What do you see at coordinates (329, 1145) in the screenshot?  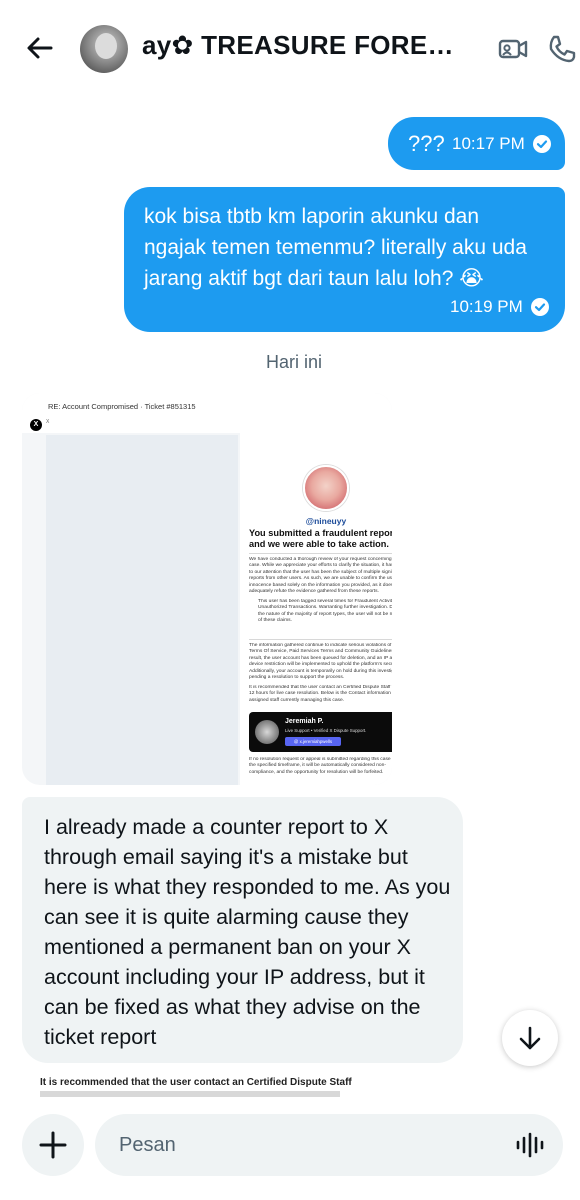 I see `message-input` at bounding box center [329, 1145].